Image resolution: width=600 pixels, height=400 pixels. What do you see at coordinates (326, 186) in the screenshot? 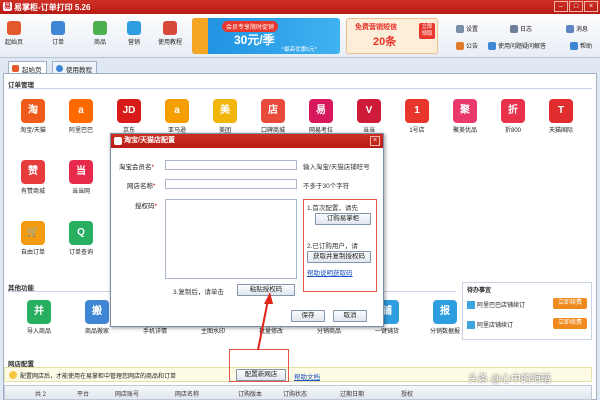
I see `shop-name-hint: 不多于30个字符` at bounding box center [326, 186].